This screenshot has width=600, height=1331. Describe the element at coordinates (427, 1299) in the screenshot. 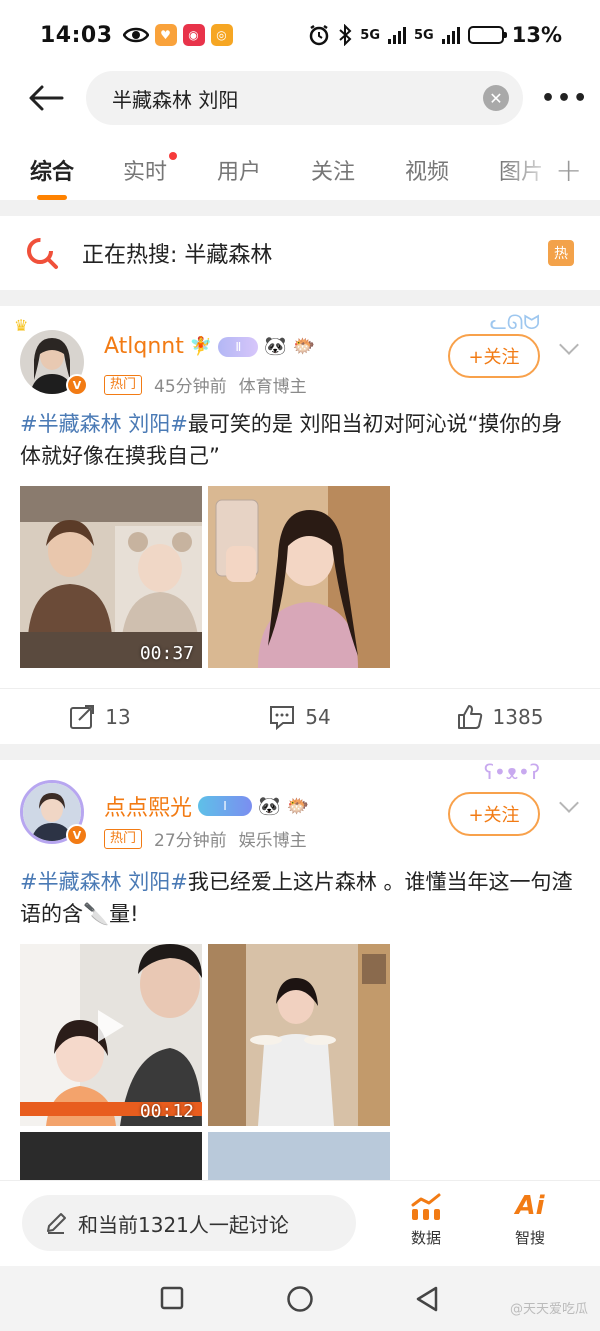

I see `back-nav-icon` at that location.